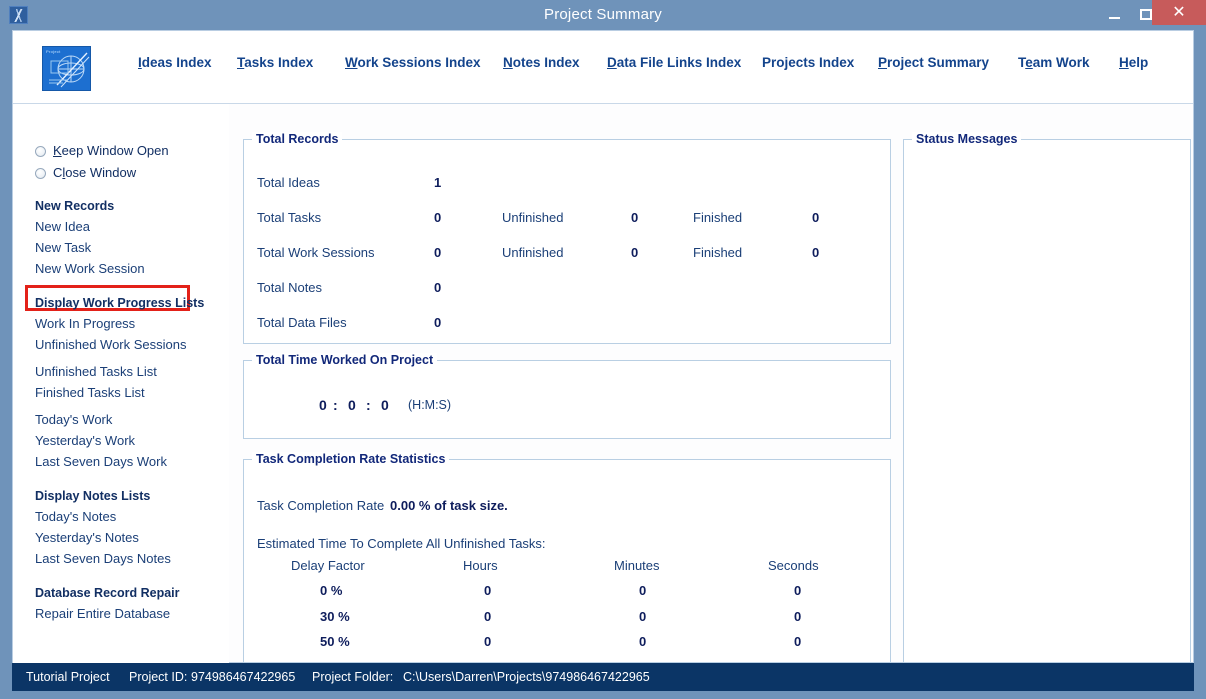 The image size is (1206, 699). What do you see at coordinates (175, 62) in the screenshot?
I see `nav-link-ideas-index: Ideas Index` at bounding box center [175, 62].